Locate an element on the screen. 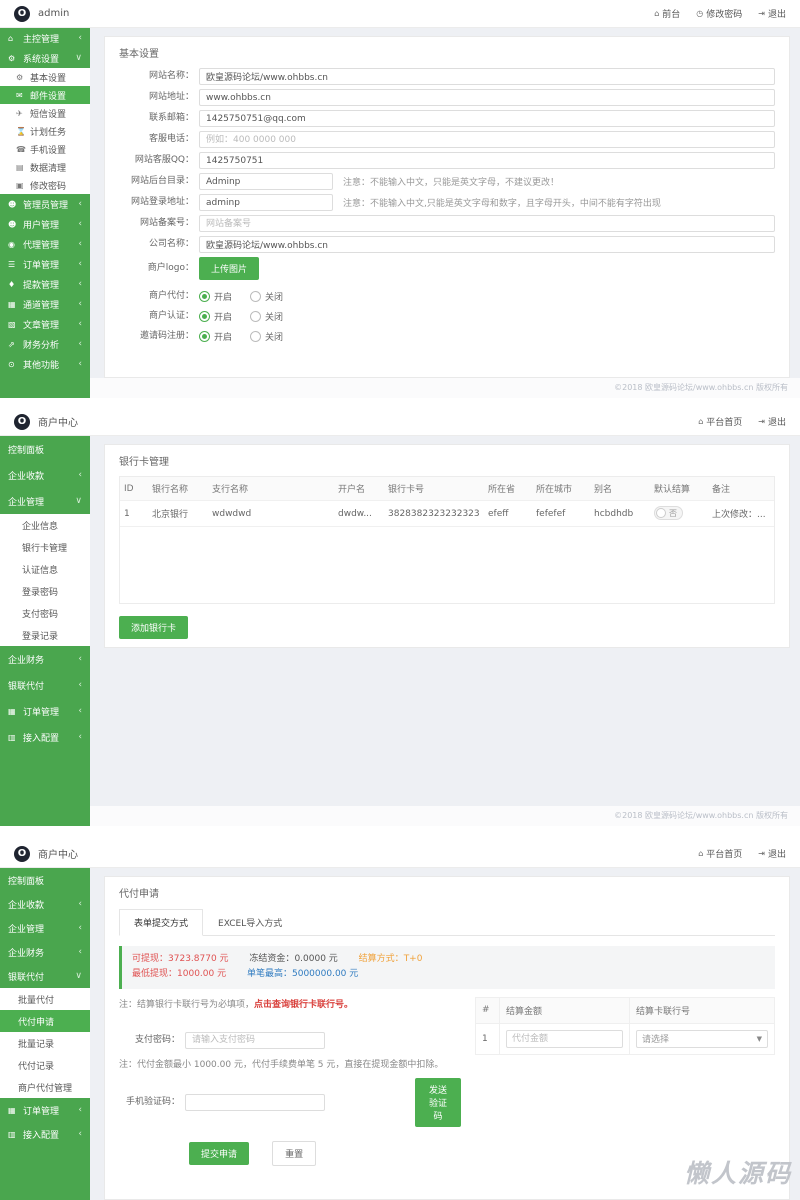 The width and height of the screenshot is (800, 1200). payout-amount-input is located at coordinates (564, 1038).